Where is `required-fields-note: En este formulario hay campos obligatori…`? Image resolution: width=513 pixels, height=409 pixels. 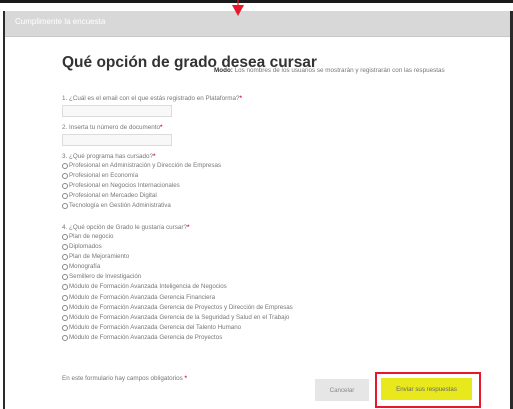
required-fields-note: En este formulario hay campos obligatori… is located at coordinates (124, 378).